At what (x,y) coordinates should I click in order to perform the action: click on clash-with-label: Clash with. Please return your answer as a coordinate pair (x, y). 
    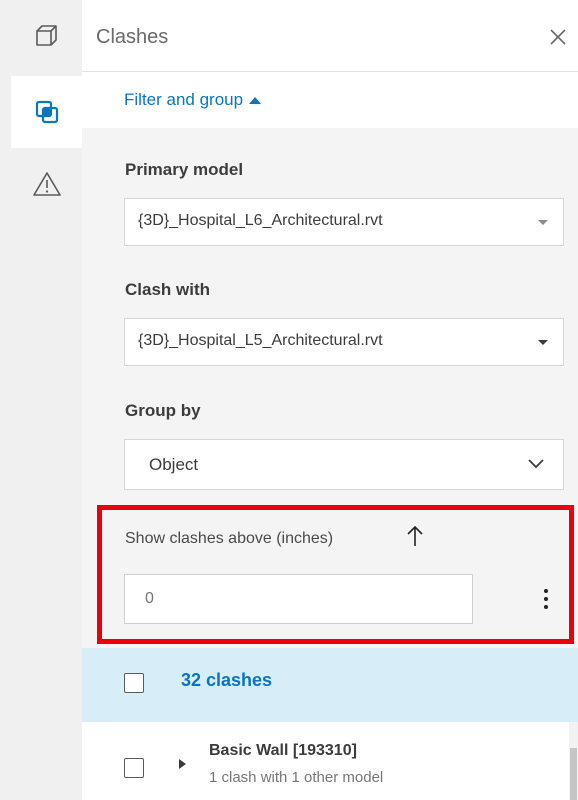
    Looking at the image, I should click on (168, 289).